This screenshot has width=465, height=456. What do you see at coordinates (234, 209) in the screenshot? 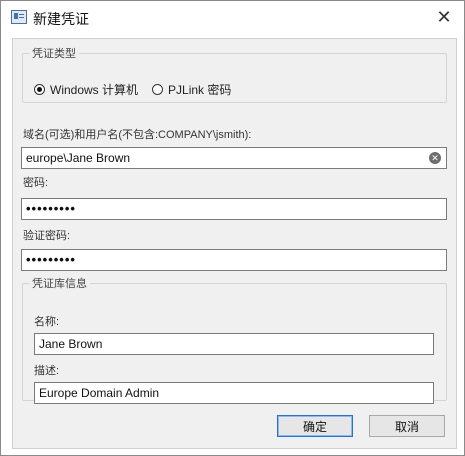
I see `password-input: •••••••••` at bounding box center [234, 209].